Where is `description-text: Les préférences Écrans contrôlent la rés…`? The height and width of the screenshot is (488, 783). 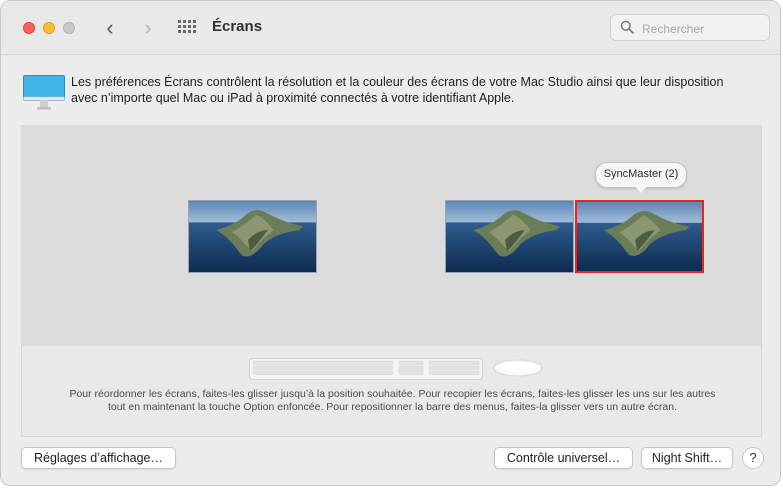 description-text: Les préférences Écrans contrôlent la rés… is located at coordinates (397, 90).